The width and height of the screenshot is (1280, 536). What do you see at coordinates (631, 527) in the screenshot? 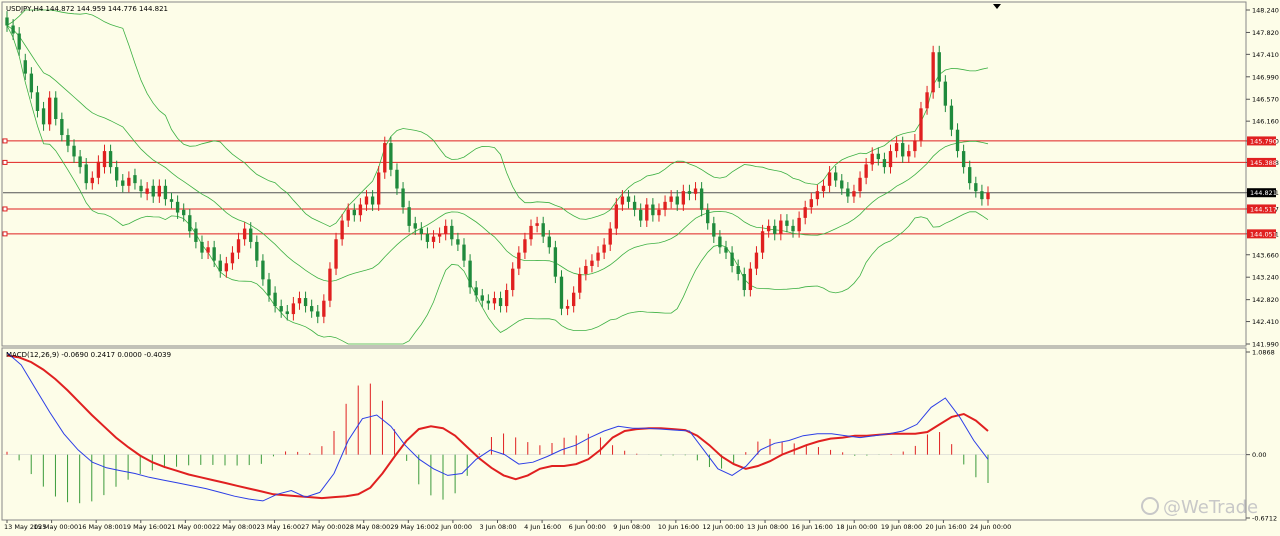
I see `time-tick-label: 9 Jun 08:00` at bounding box center [631, 527].